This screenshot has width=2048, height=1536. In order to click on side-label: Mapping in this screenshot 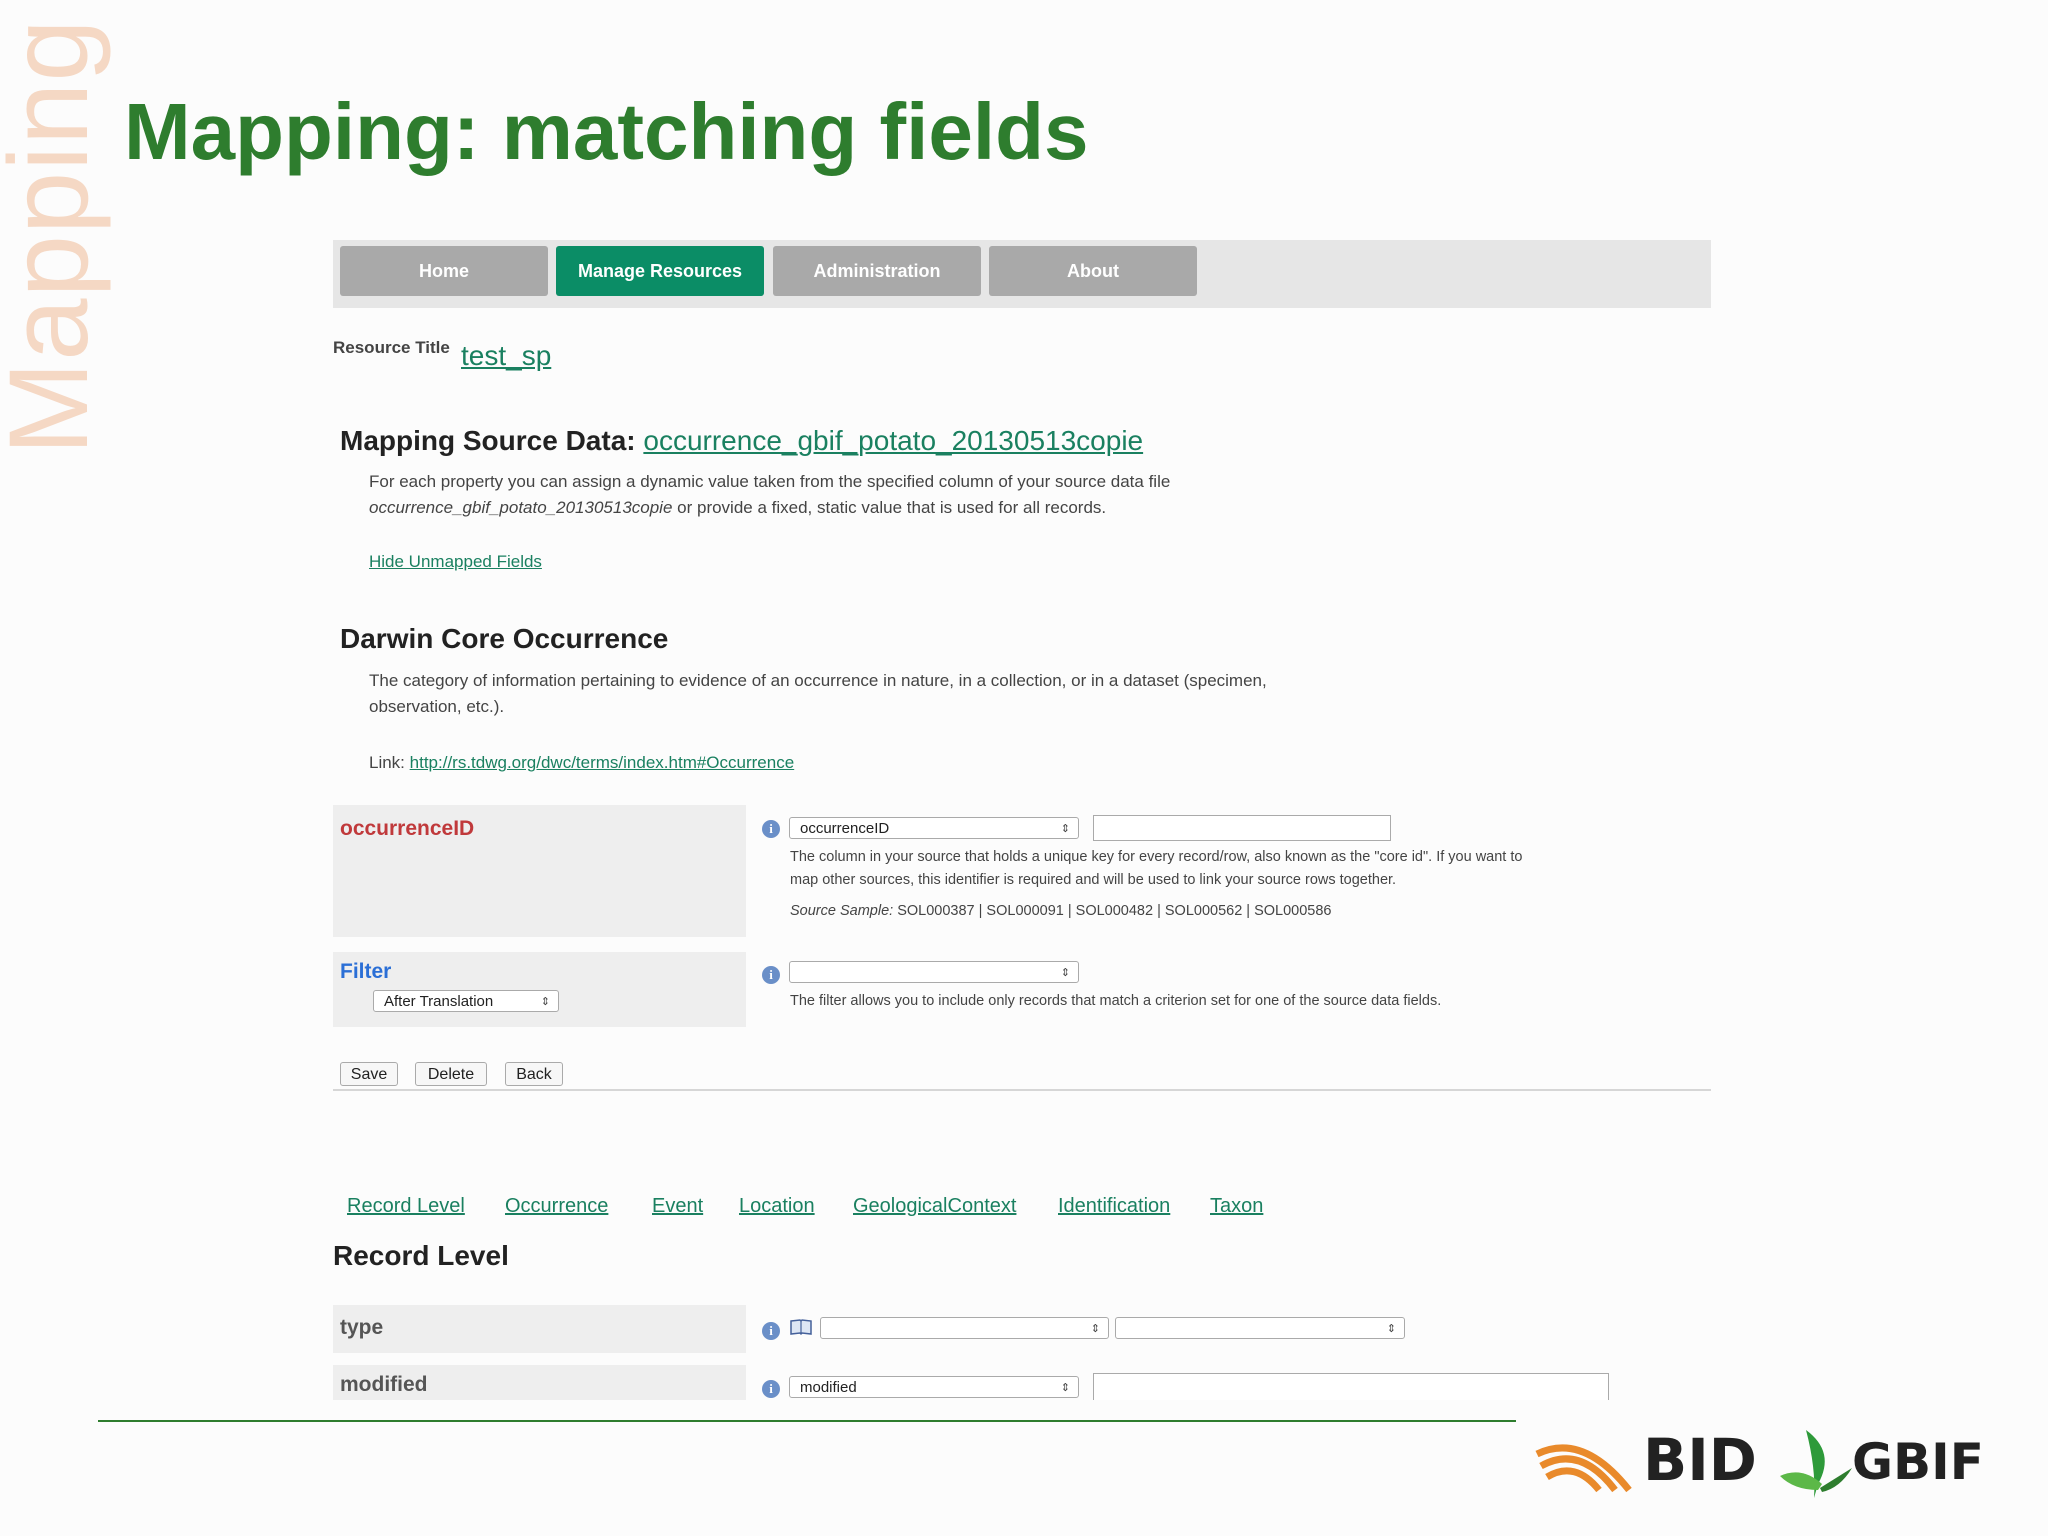, I will do `click(55, 236)`.